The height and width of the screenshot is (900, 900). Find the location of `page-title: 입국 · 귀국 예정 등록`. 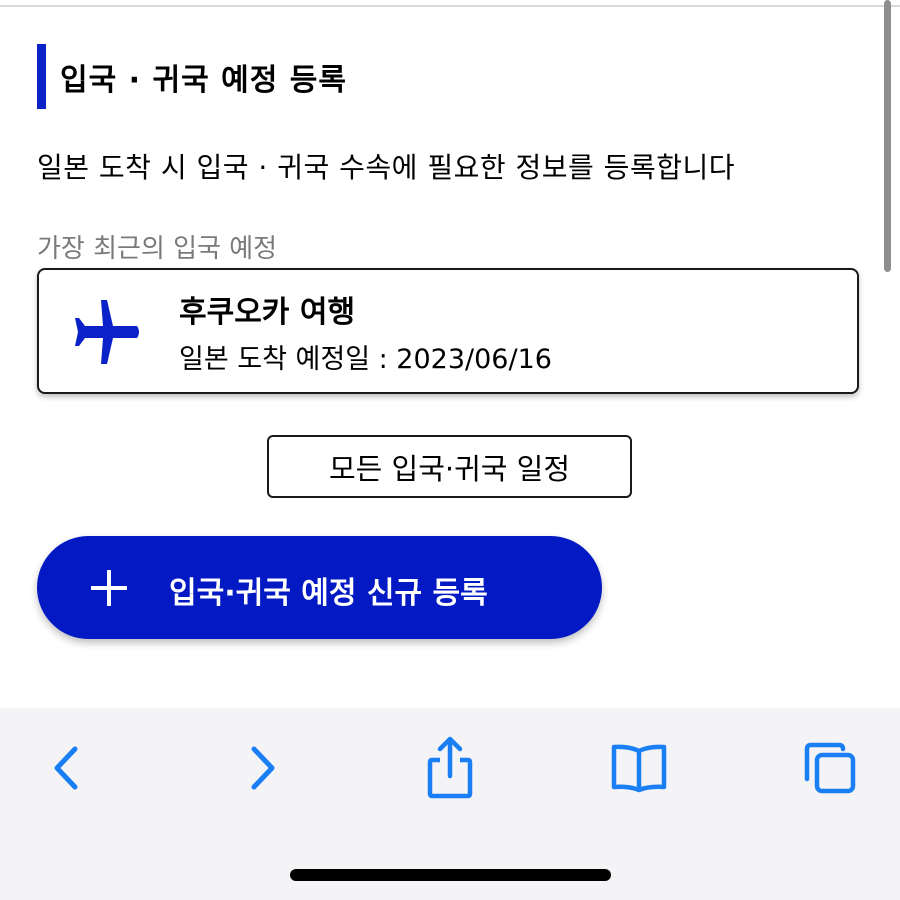

page-title: 입국 · 귀국 예정 등록 is located at coordinates (203, 80).